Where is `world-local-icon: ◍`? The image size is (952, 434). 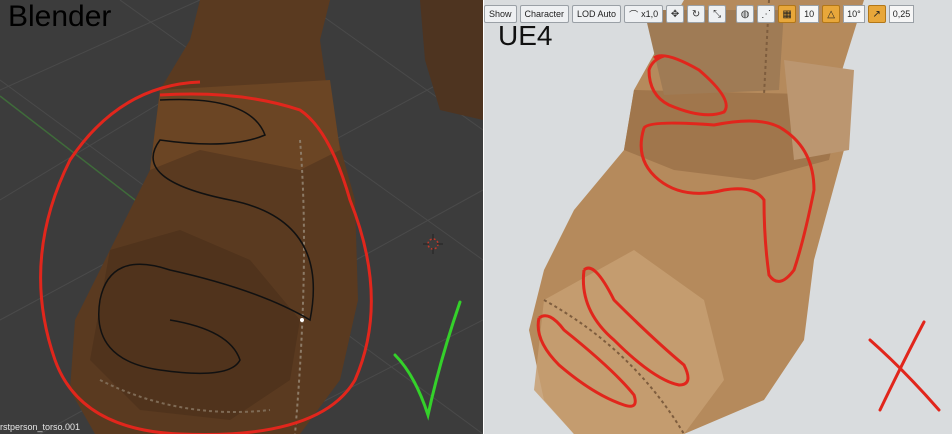 world-local-icon: ◍ is located at coordinates (745, 14).